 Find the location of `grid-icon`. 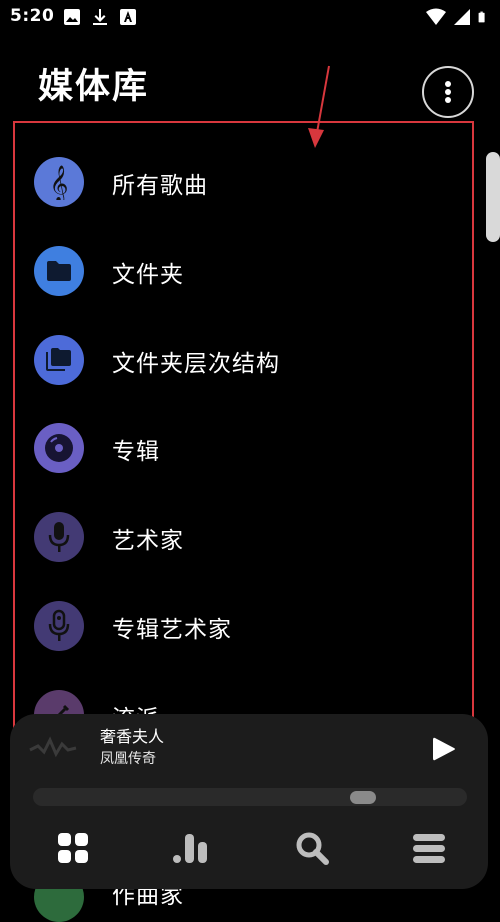

grid-icon is located at coordinates (73, 848).